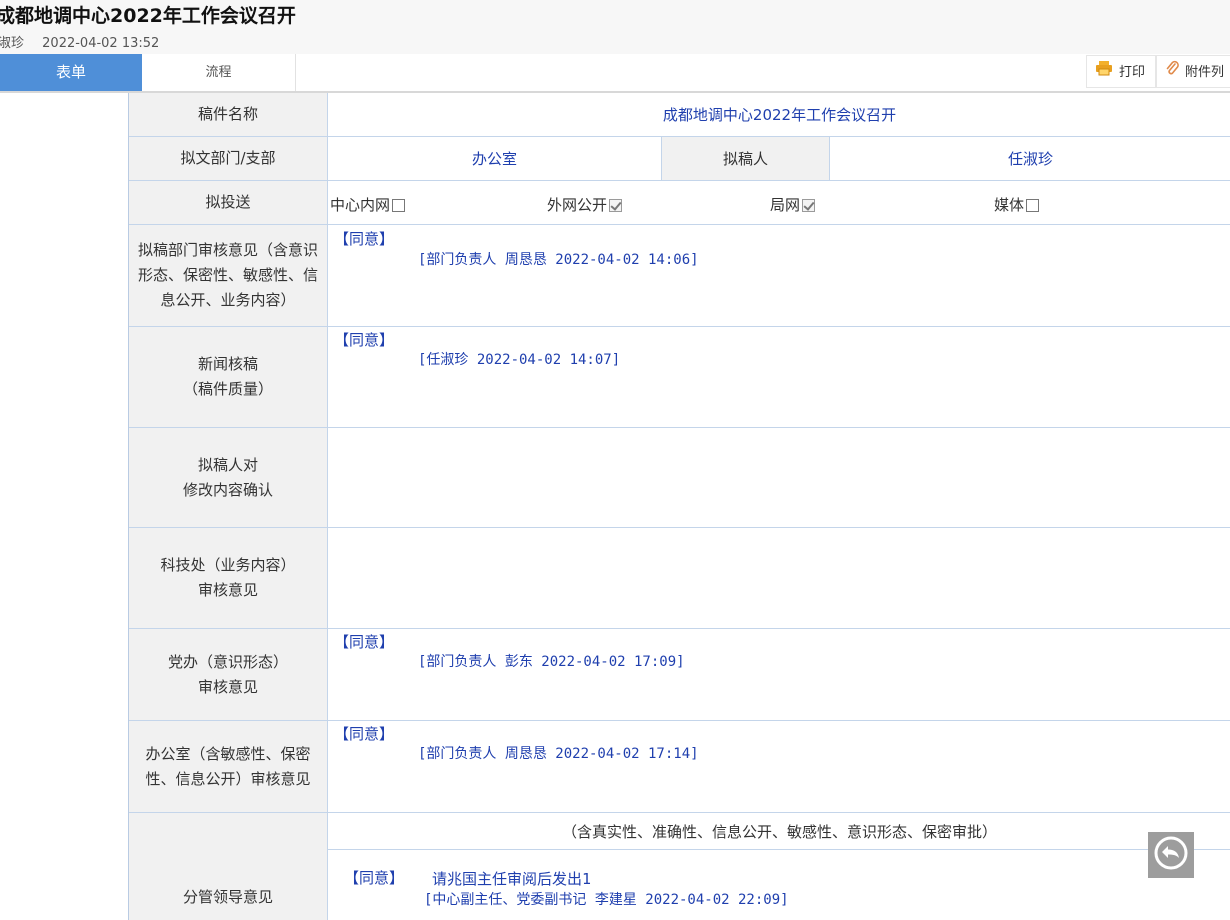 This screenshot has width=1230, height=920. Describe the element at coordinates (519, 360) in the screenshot. I see `news-review-signature: [任淑珍 2022-04-02 14:07]` at that location.